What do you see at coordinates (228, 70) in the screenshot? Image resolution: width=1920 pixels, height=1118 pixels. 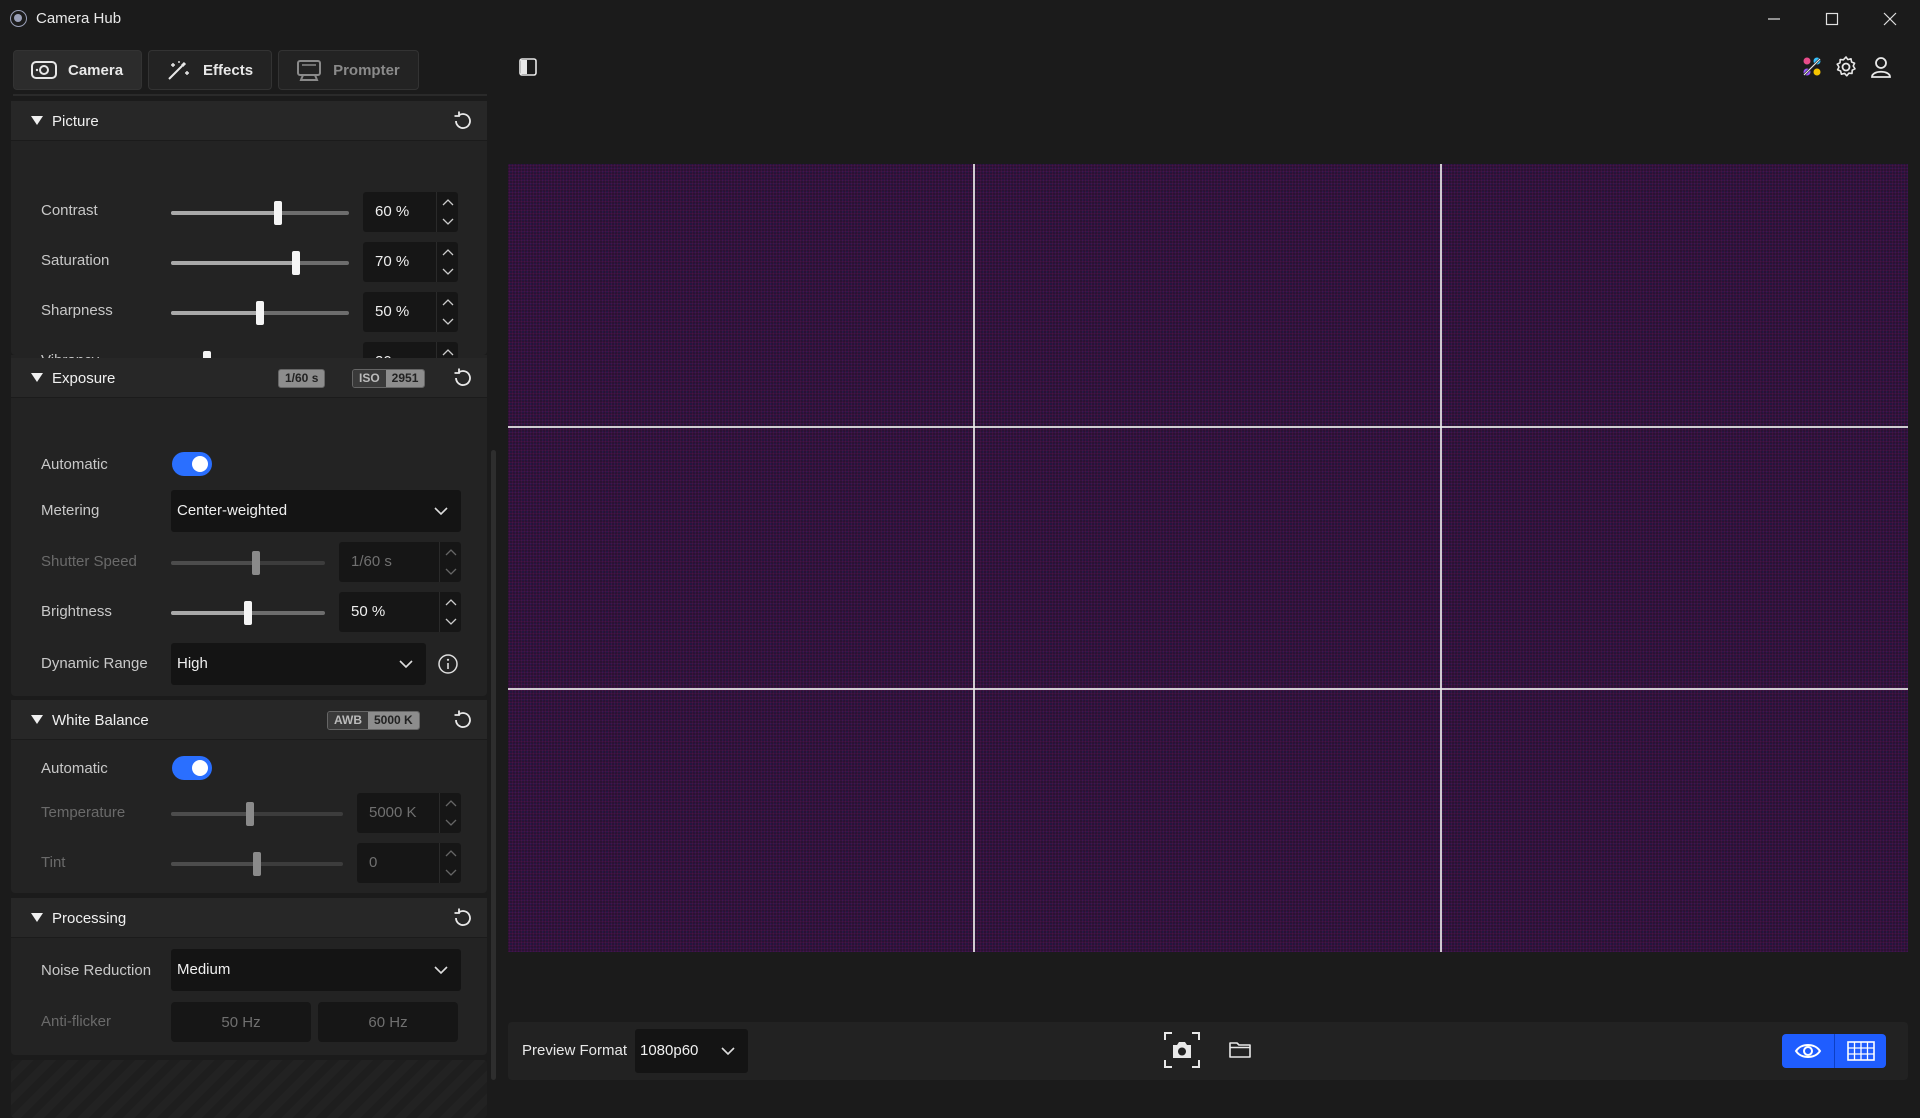 I see `tab-label: Effects` at bounding box center [228, 70].